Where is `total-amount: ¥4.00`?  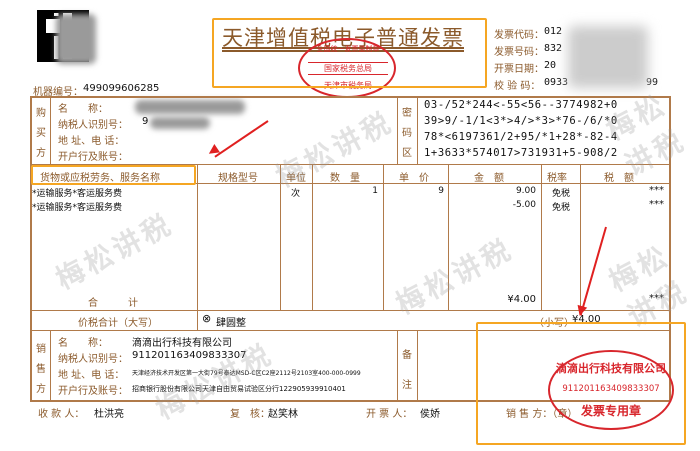 total-amount: ¥4.00 is located at coordinates (521, 299).